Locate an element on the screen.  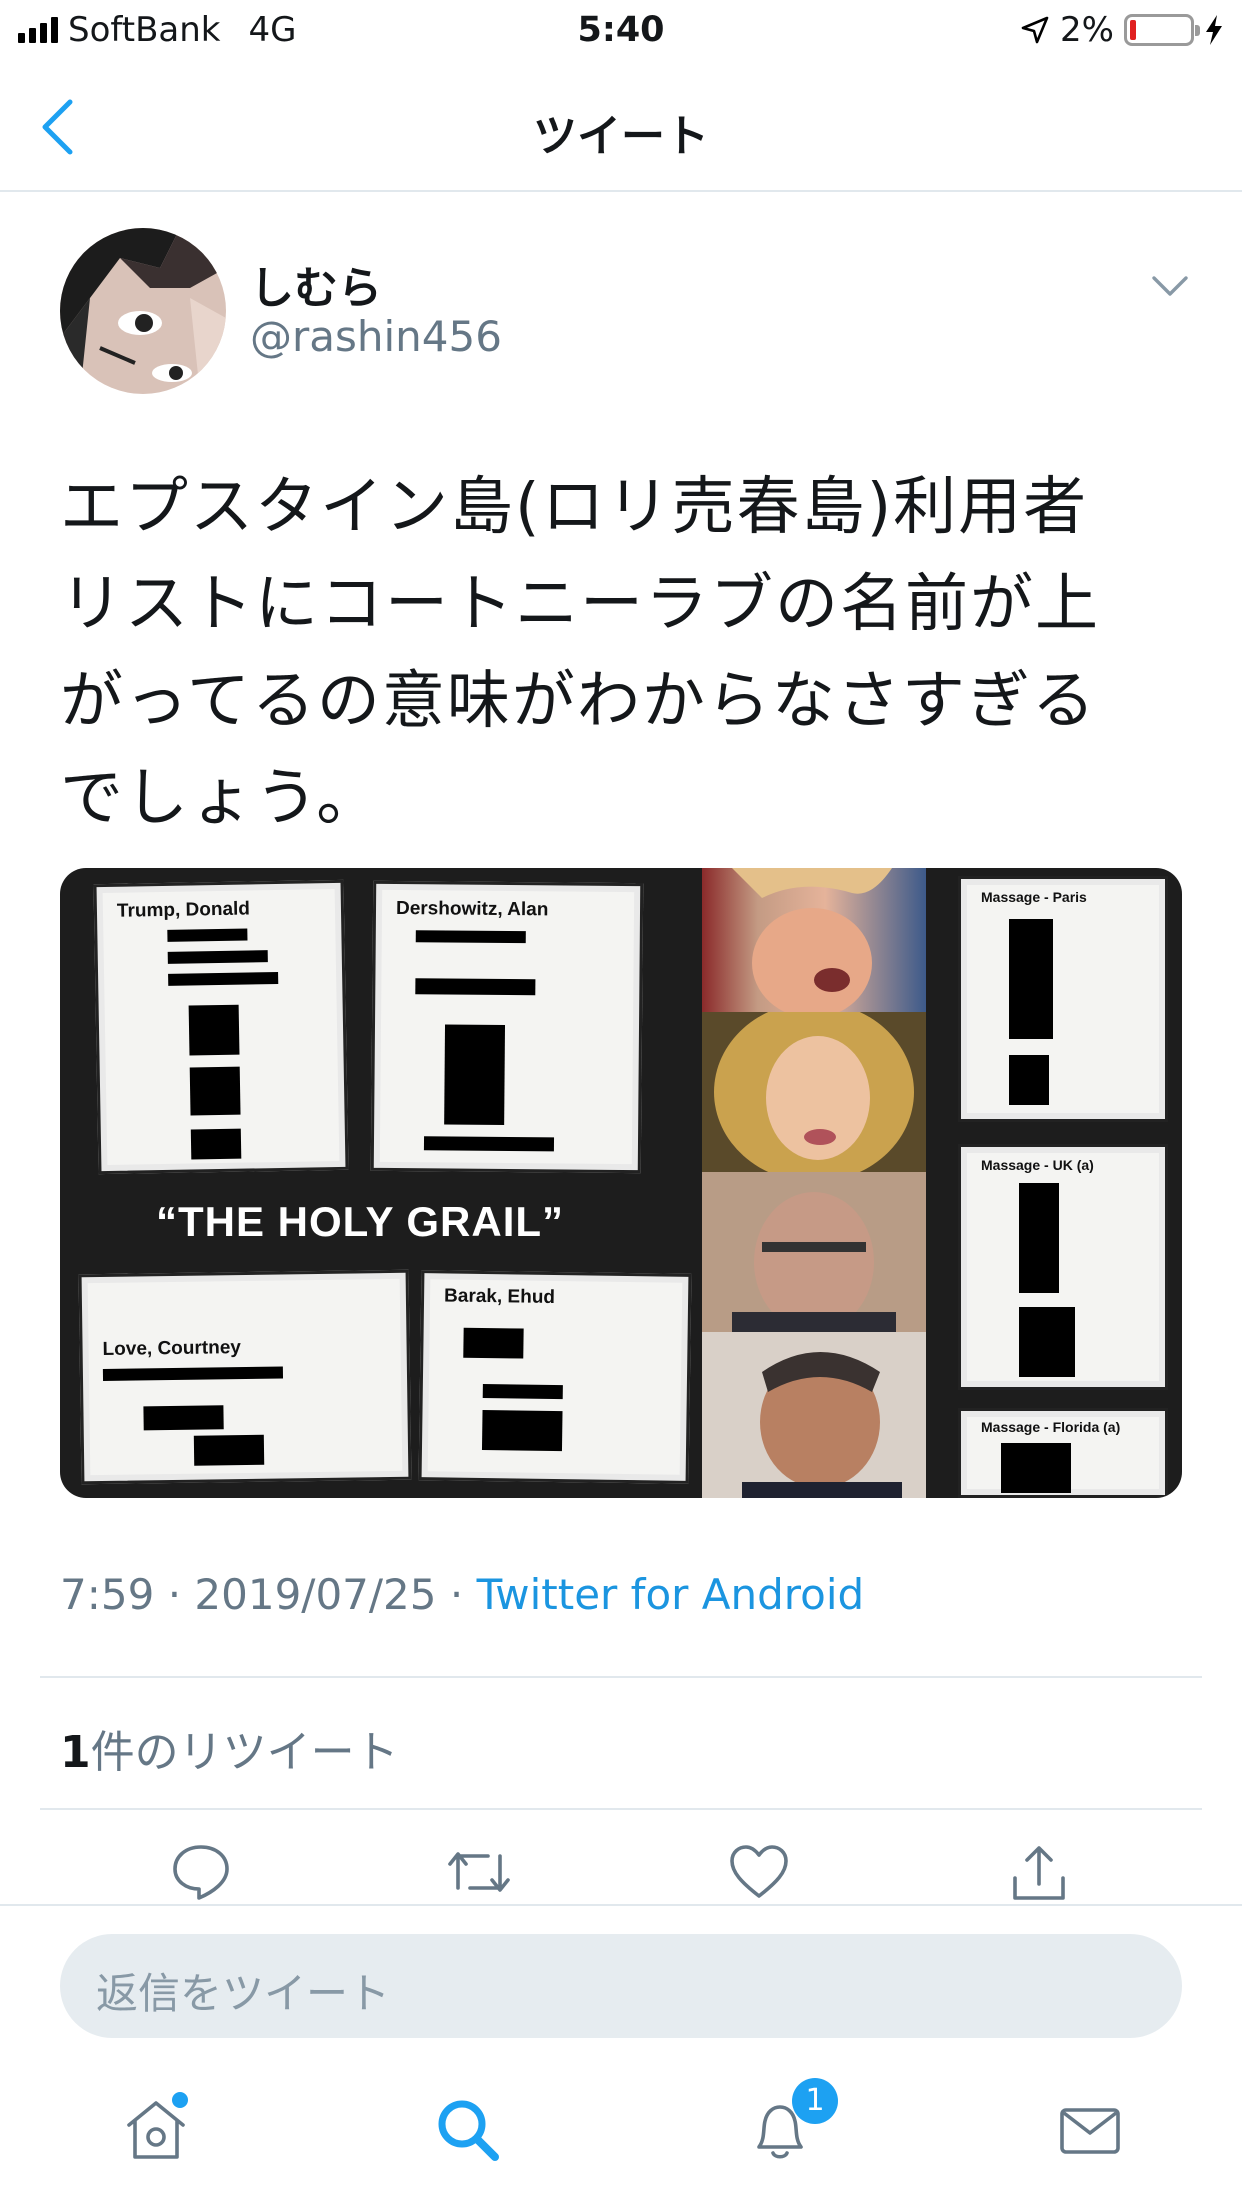
status-bar: SoftBank 4G 5:40 2% is located at coordinates (621, 31).